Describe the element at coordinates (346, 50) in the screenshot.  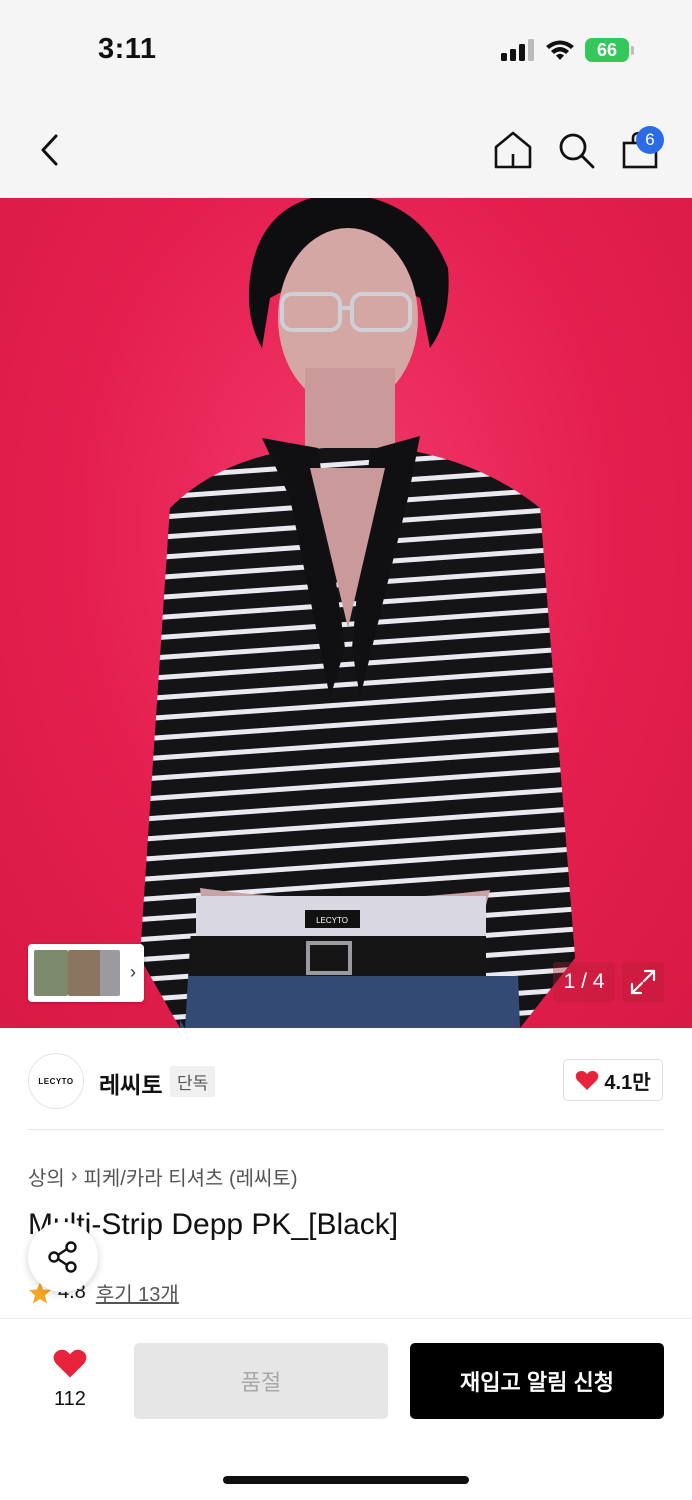
I see `status-bar: 3:11 66` at that location.